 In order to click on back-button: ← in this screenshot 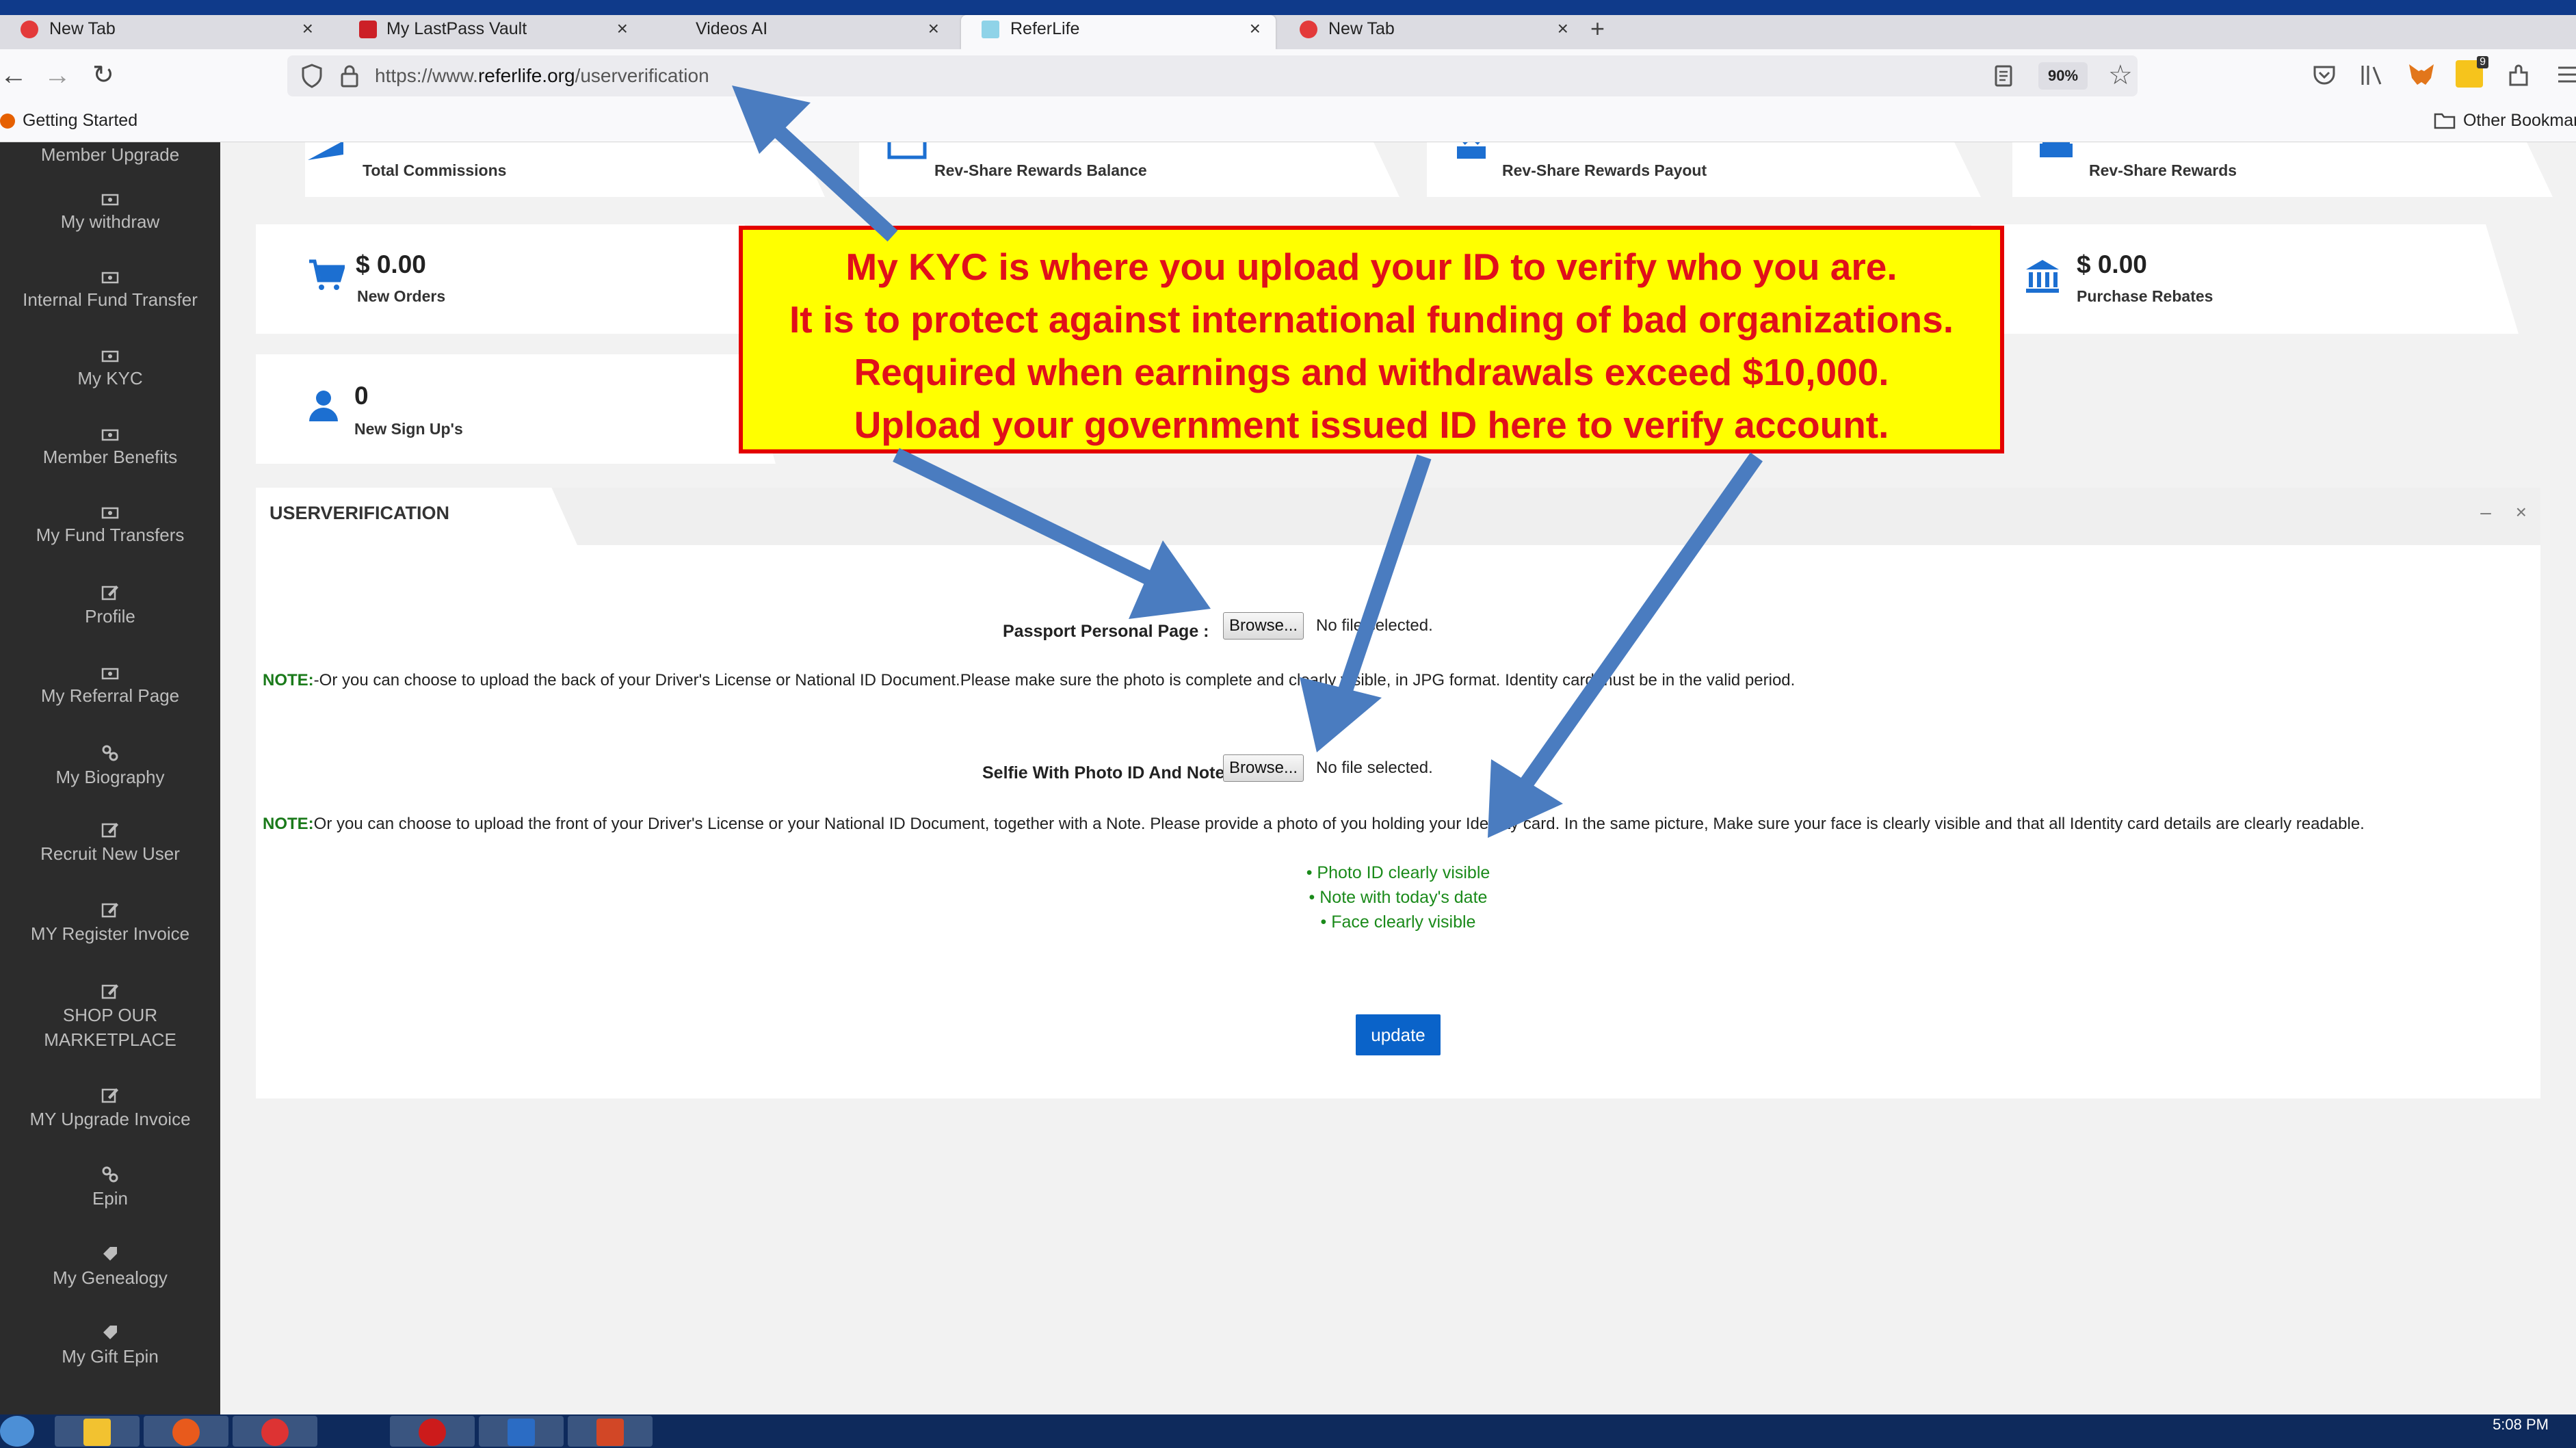, I will do `click(13, 75)`.